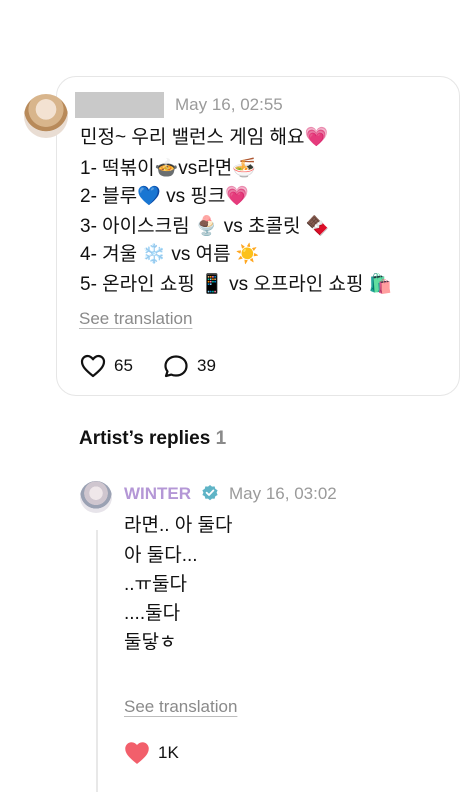 This screenshot has height=800, width=460. What do you see at coordinates (151, 753) in the screenshot?
I see `artist-like-button: 1K` at bounding box center [151, 753].